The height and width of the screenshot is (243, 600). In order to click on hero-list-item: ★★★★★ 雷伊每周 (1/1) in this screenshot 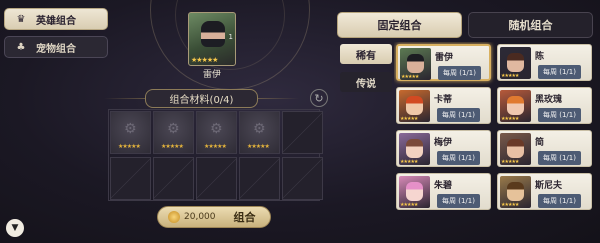, I will do `click(443, 62)`.